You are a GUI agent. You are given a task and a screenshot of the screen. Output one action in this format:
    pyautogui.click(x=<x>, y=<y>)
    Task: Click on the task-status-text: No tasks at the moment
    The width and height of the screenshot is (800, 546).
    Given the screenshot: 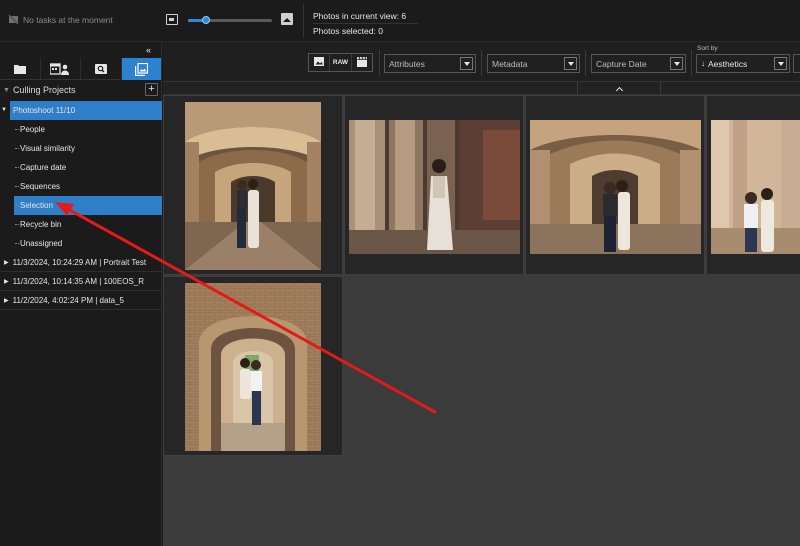 What is the action you would take?
    pyautogui.click(x=68, y=19)
    